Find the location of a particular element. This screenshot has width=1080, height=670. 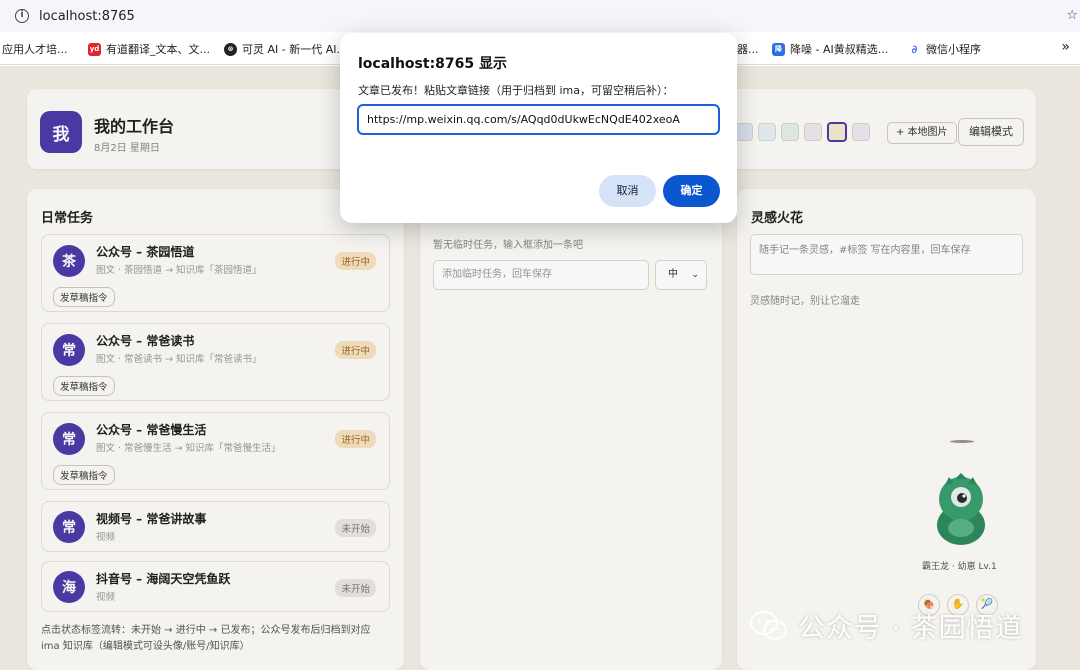

jiangzao-icon: 降 is located at coordinates (778, 49).